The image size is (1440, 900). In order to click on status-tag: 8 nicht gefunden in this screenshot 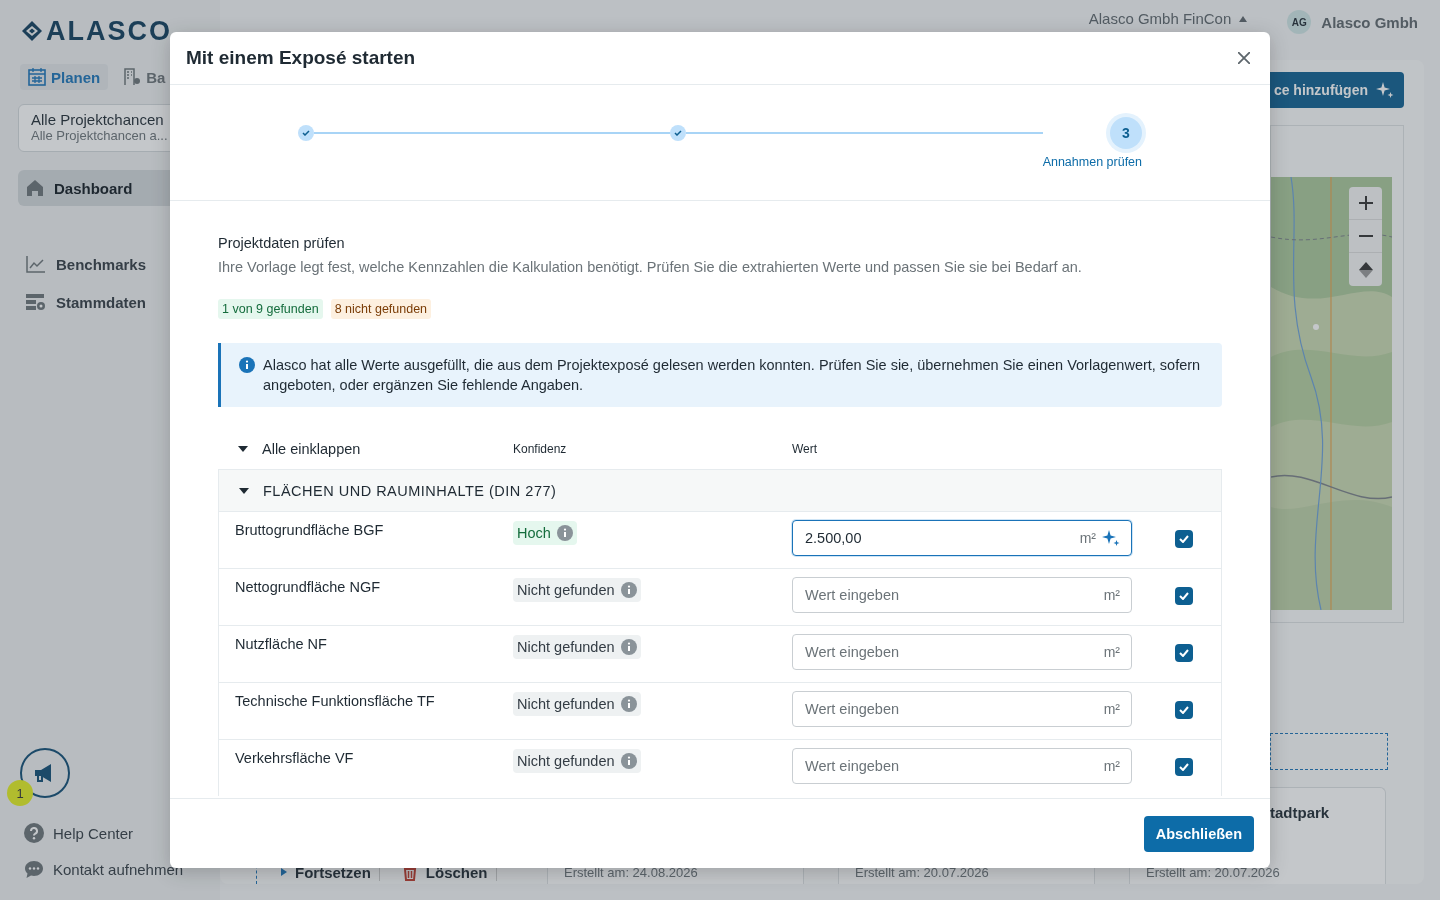, I will do `click(381, 309)`.